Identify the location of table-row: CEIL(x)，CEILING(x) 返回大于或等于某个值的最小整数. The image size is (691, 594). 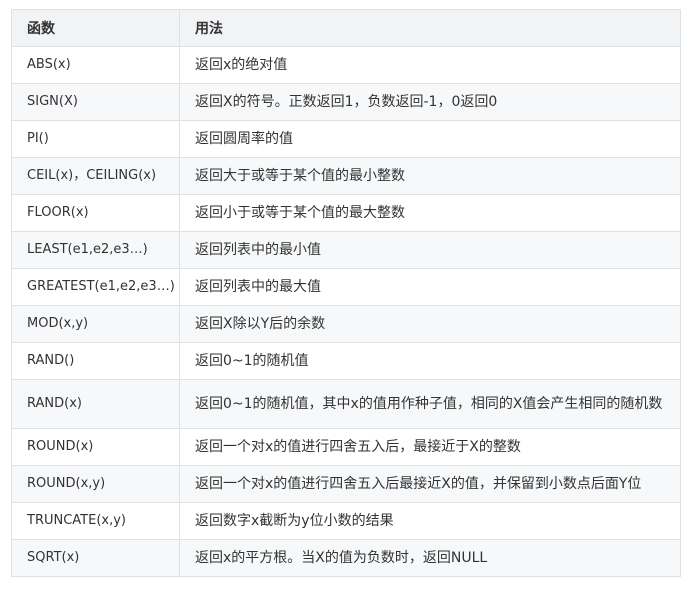
(346, 176).